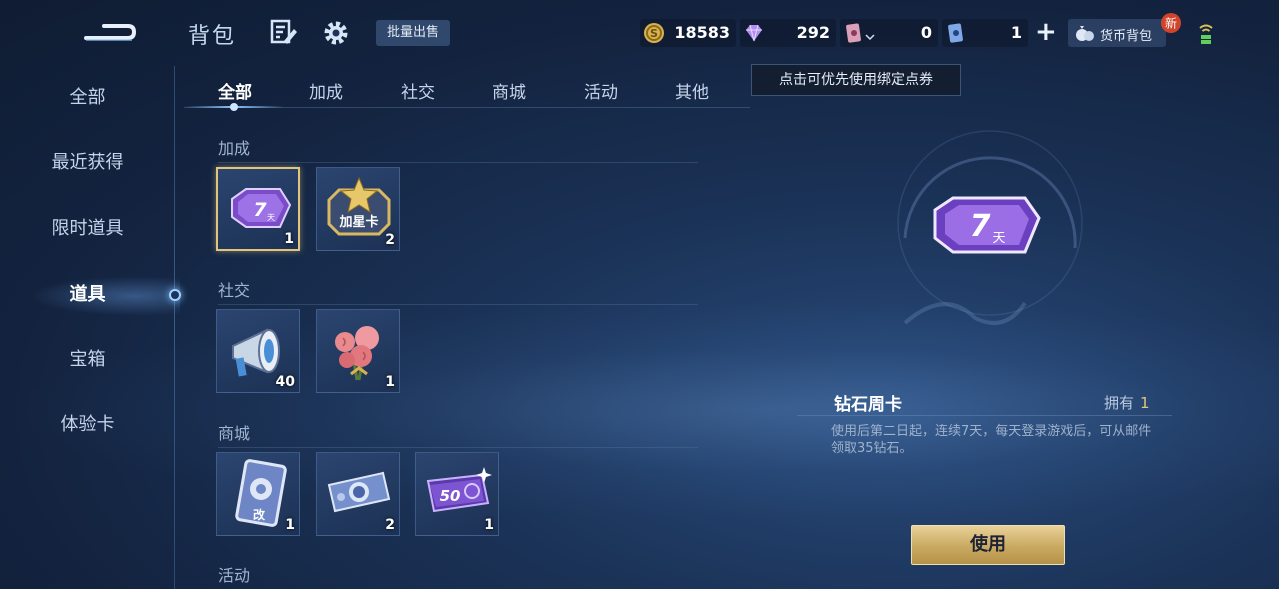 The width and height of the screenshot is (1279, 589). I want to click on tab-all: 全部, so click(235, 90).